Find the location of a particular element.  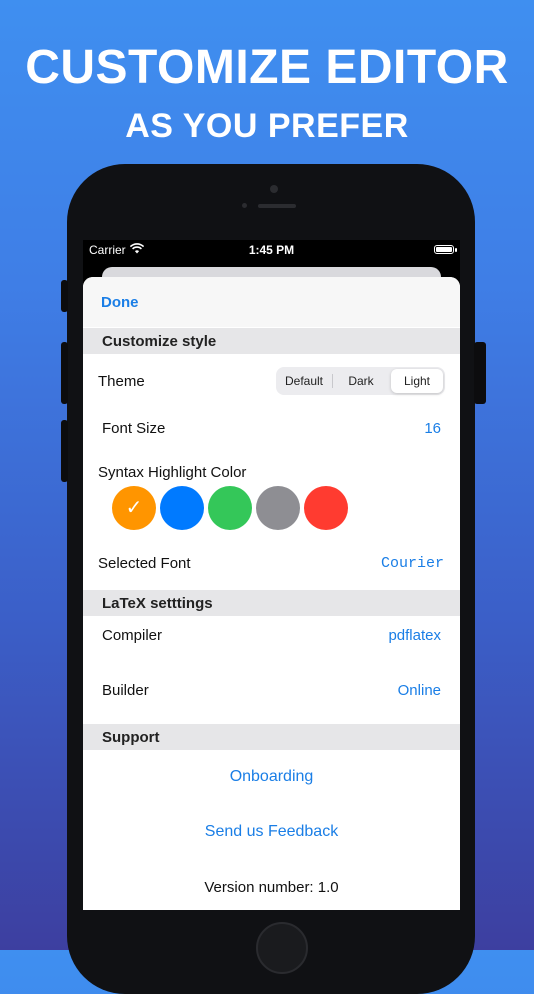

theme-option-dark: Dark is located at coordinates (361, 381).